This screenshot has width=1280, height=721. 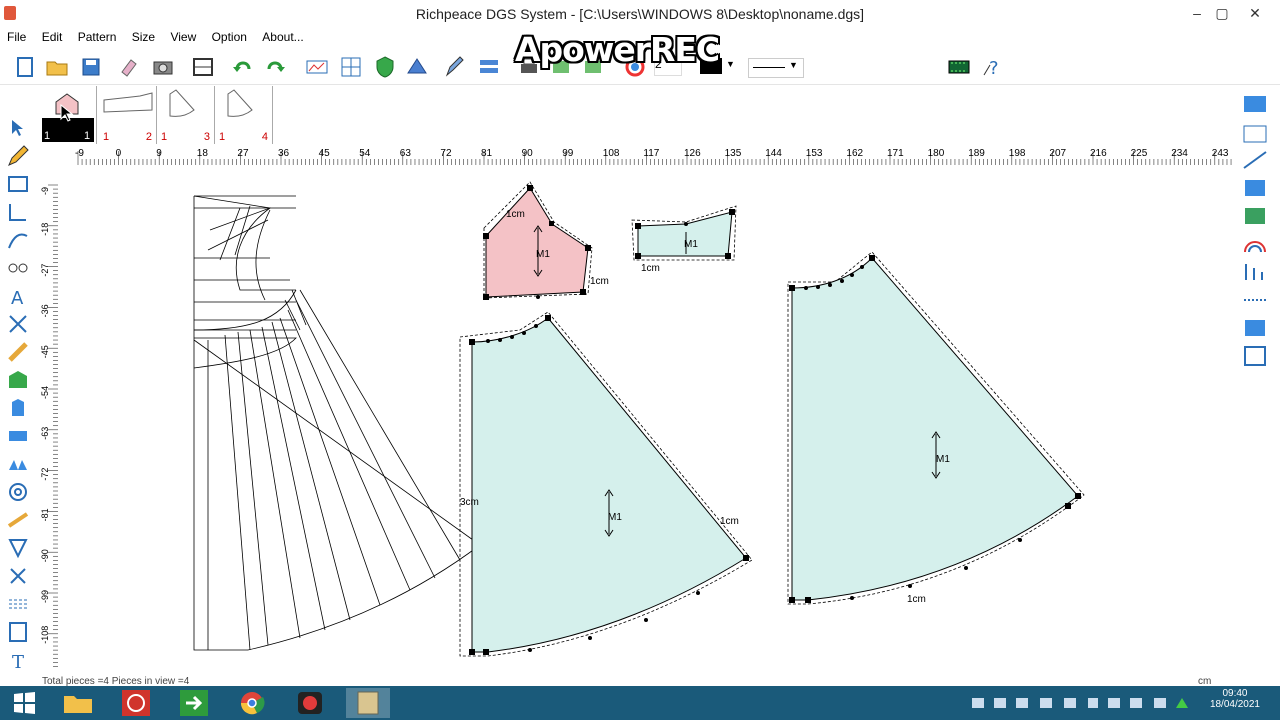 What do you see at coordinates (1256, 104) in the screenshot?
I see `layout-icon` at bounding box center [1256, 104].